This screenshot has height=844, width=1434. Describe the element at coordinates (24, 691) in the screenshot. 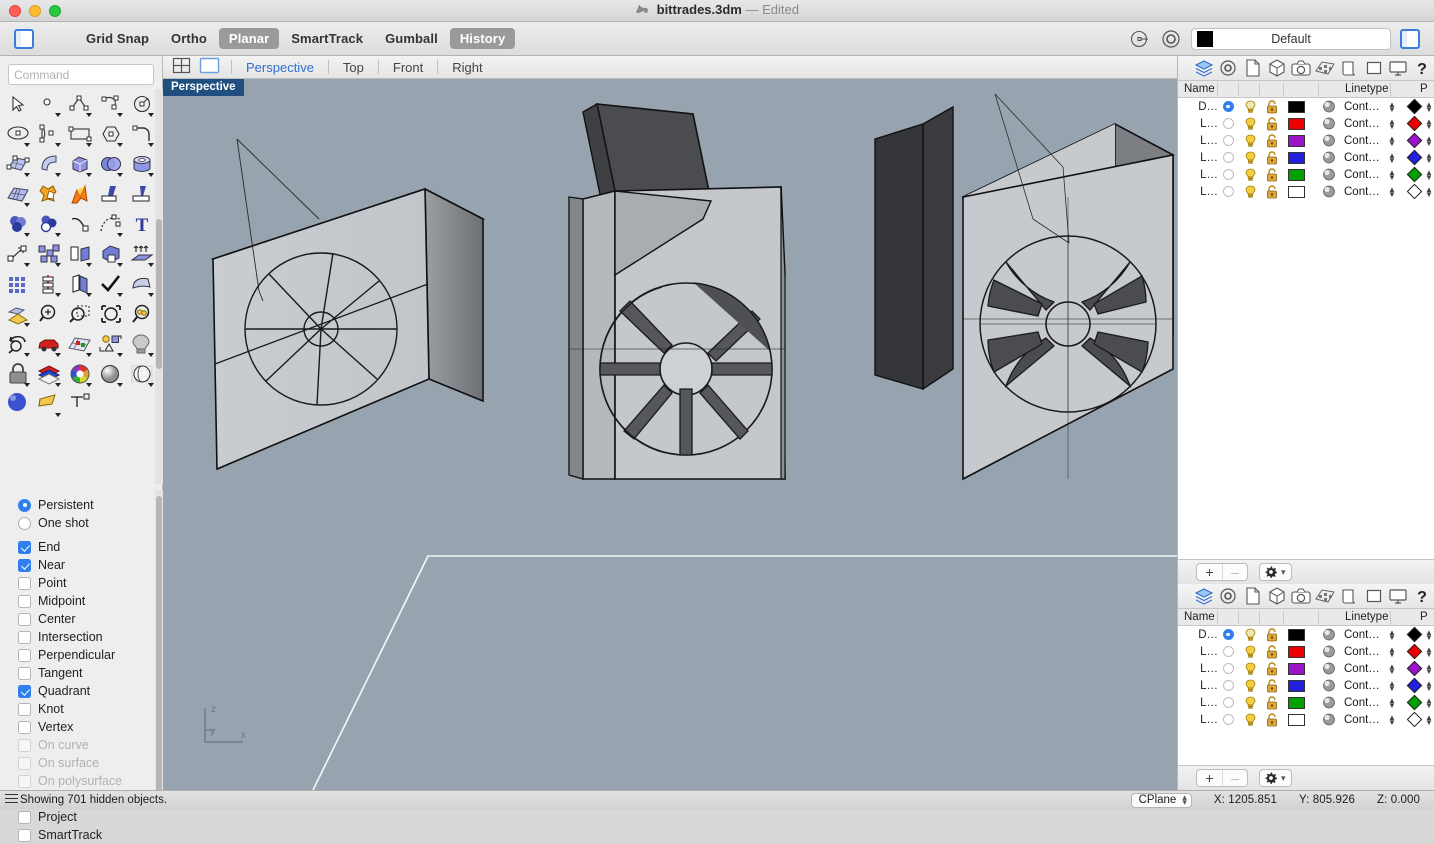

I see `quadrant-checkbox` at that location.